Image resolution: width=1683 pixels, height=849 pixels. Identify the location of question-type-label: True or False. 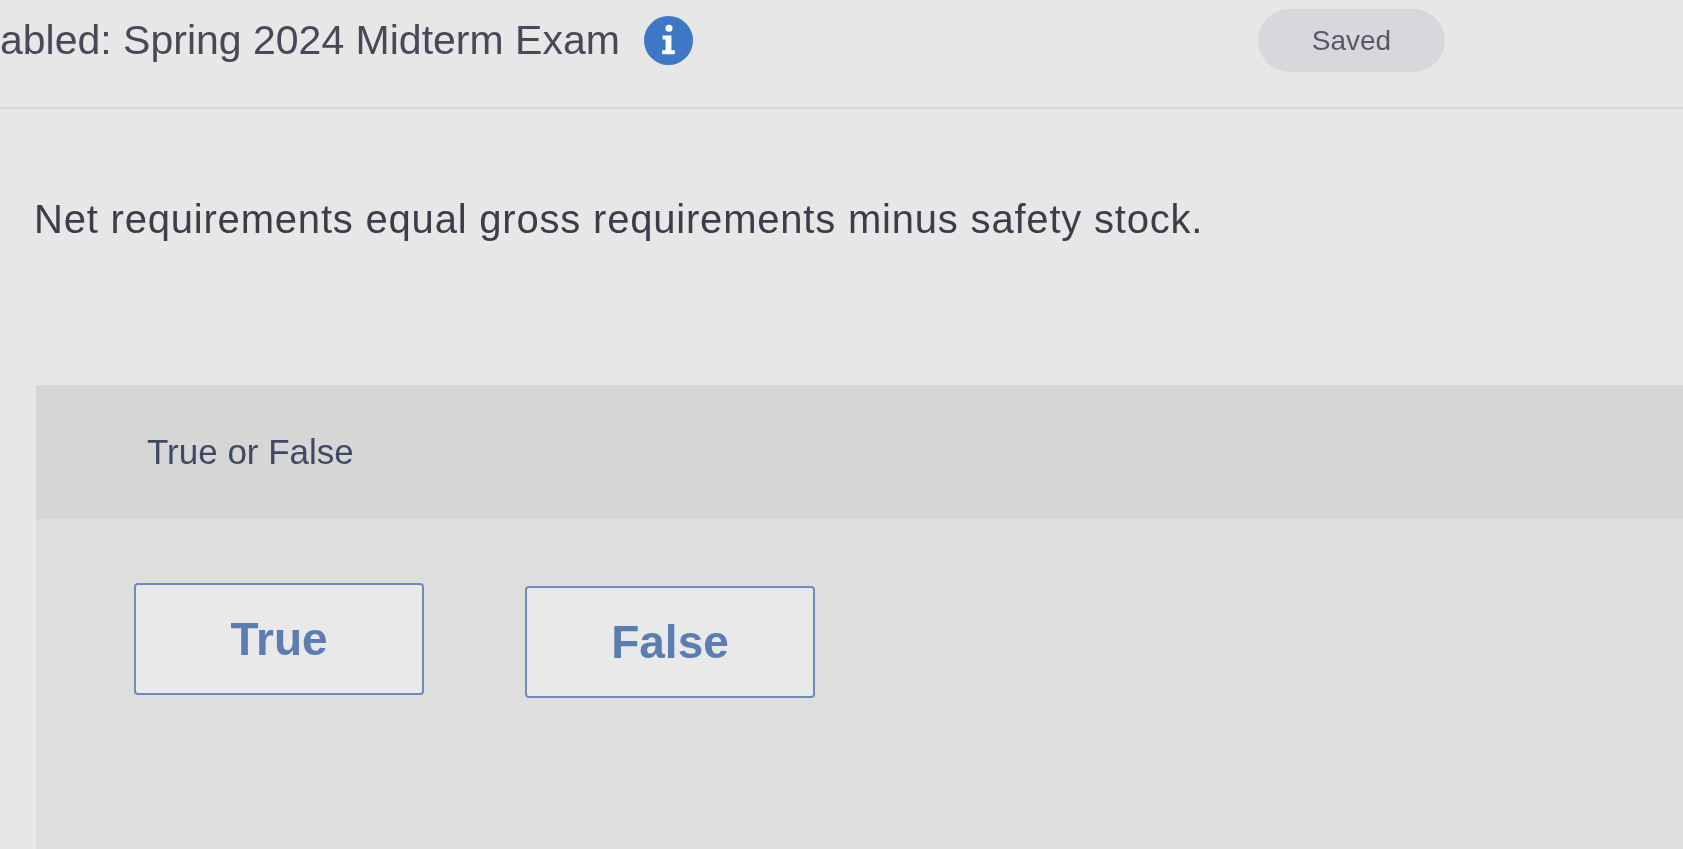
(250, 452).